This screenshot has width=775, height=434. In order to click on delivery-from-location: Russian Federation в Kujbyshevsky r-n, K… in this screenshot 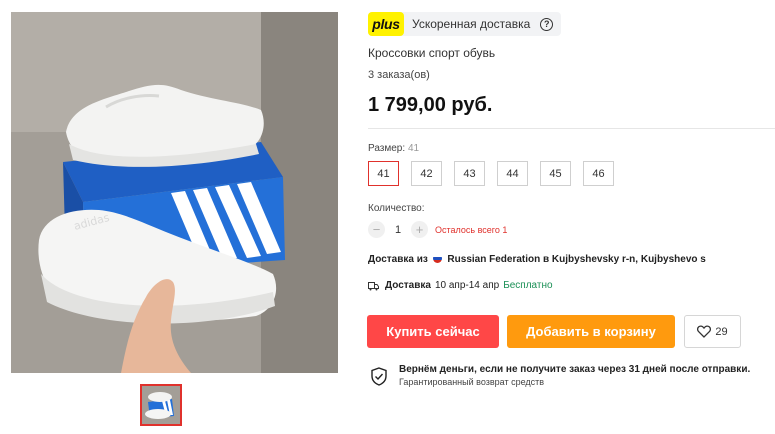, I will do `click(576, 259)`.